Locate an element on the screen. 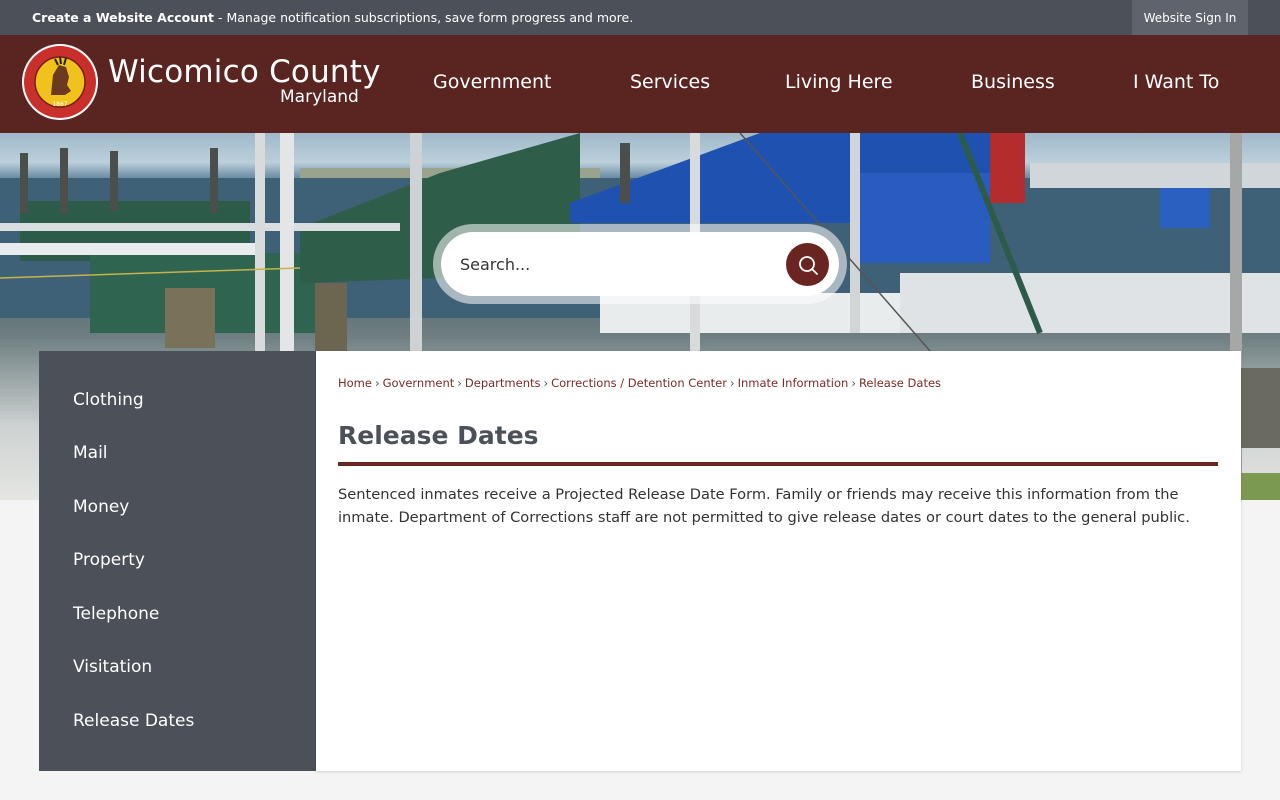 This screenshot has width=1280, height=800. search-icon is located at coordinates (808, 265).